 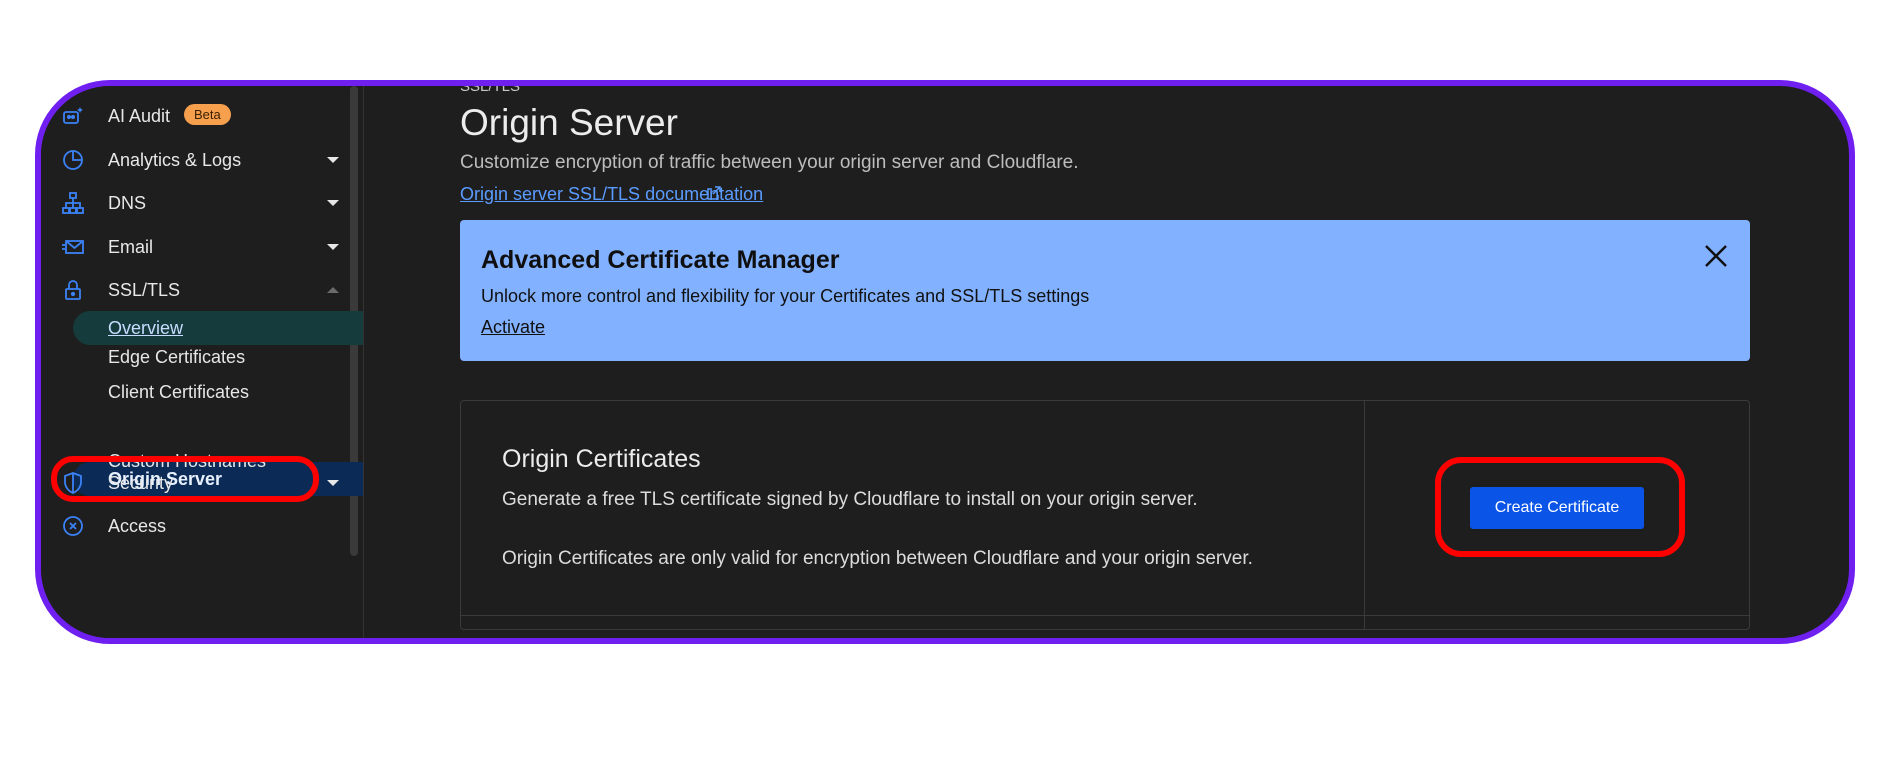 I want to click on beta-badge: Beta, so click(x=207, y=114).